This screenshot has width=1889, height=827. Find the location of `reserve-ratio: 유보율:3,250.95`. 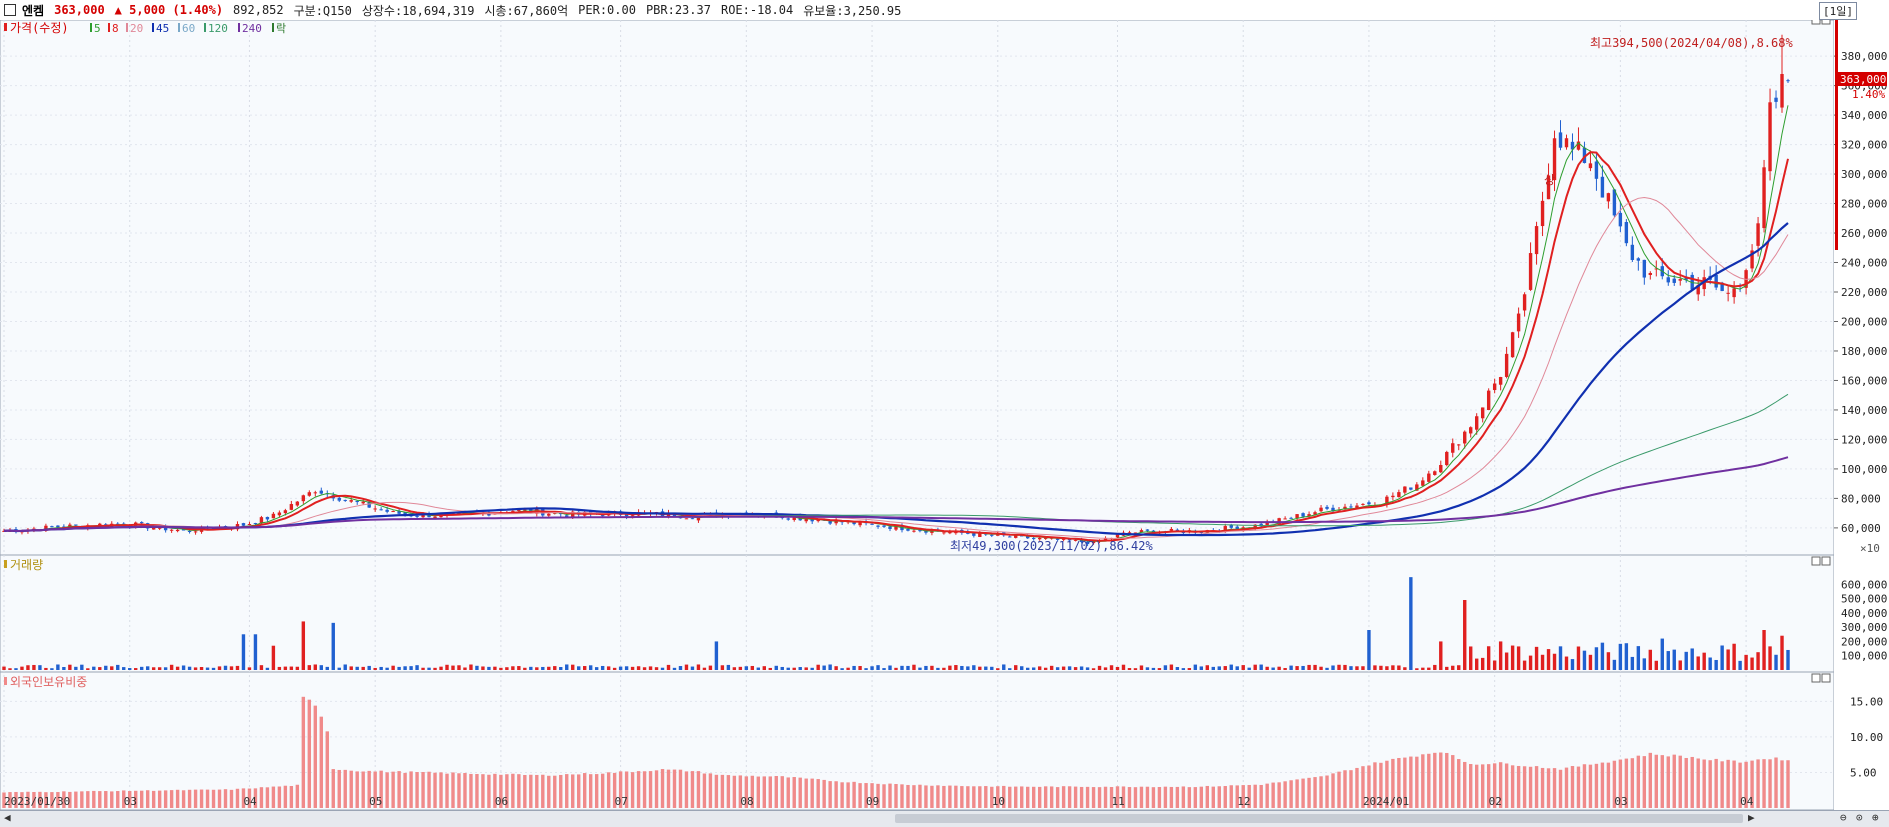

reserve-ratio: 유보율:3,250.95 is located at coordinates (852, 10).